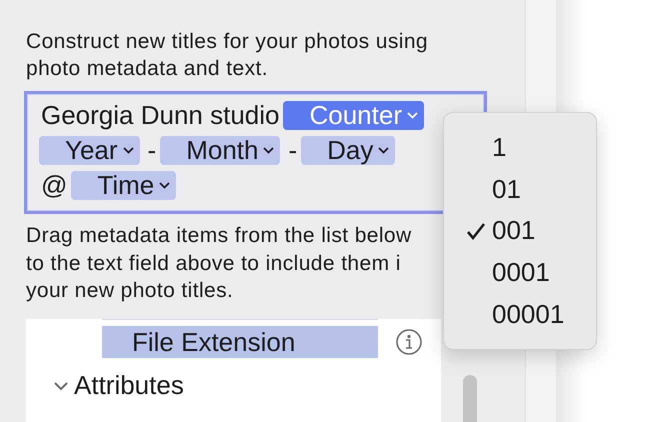 This screenshot has height=422, width=670. I want to click on info-icon, so click(409, 342).